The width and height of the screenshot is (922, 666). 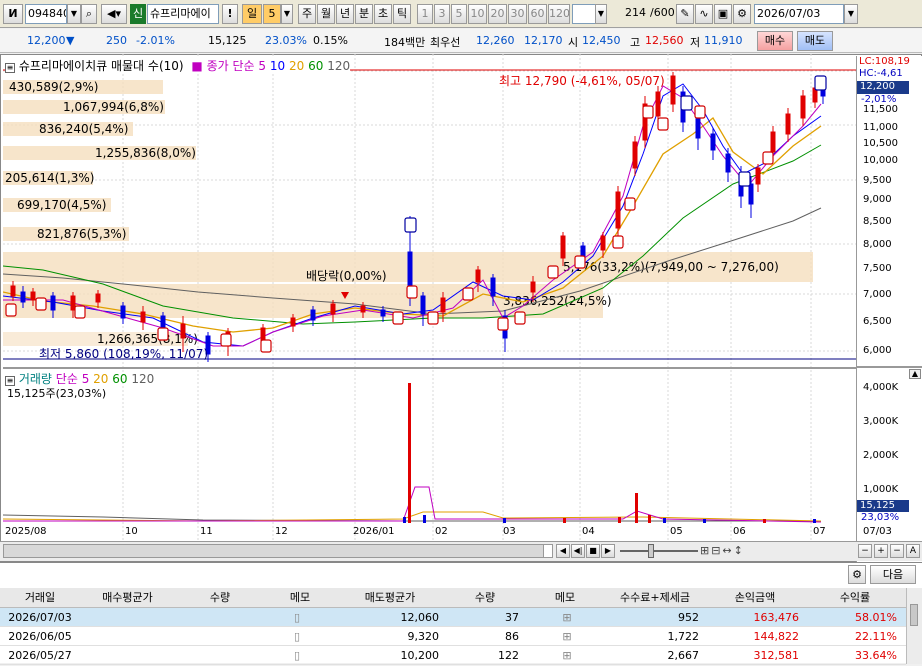 I want to click on low-annotation: 최저 5,860 (108,19%, 11/07), so click(x=124, y=354).